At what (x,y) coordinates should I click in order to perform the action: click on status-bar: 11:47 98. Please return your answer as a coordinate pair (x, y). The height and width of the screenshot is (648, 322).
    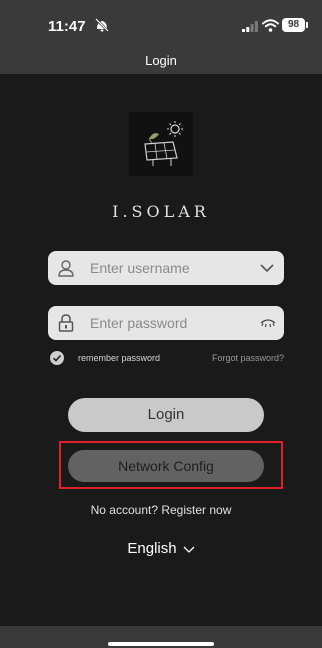
    Looking at the image, I should click on (161, 24).